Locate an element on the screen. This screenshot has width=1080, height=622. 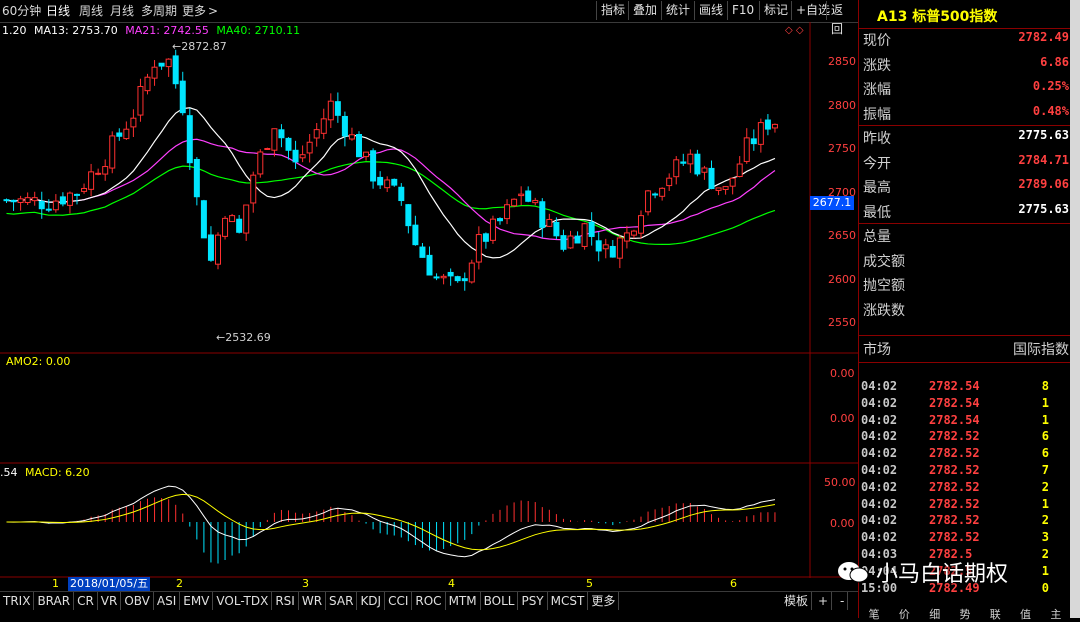
quote-row: 抛空额 is located at coordinates (966, 286).